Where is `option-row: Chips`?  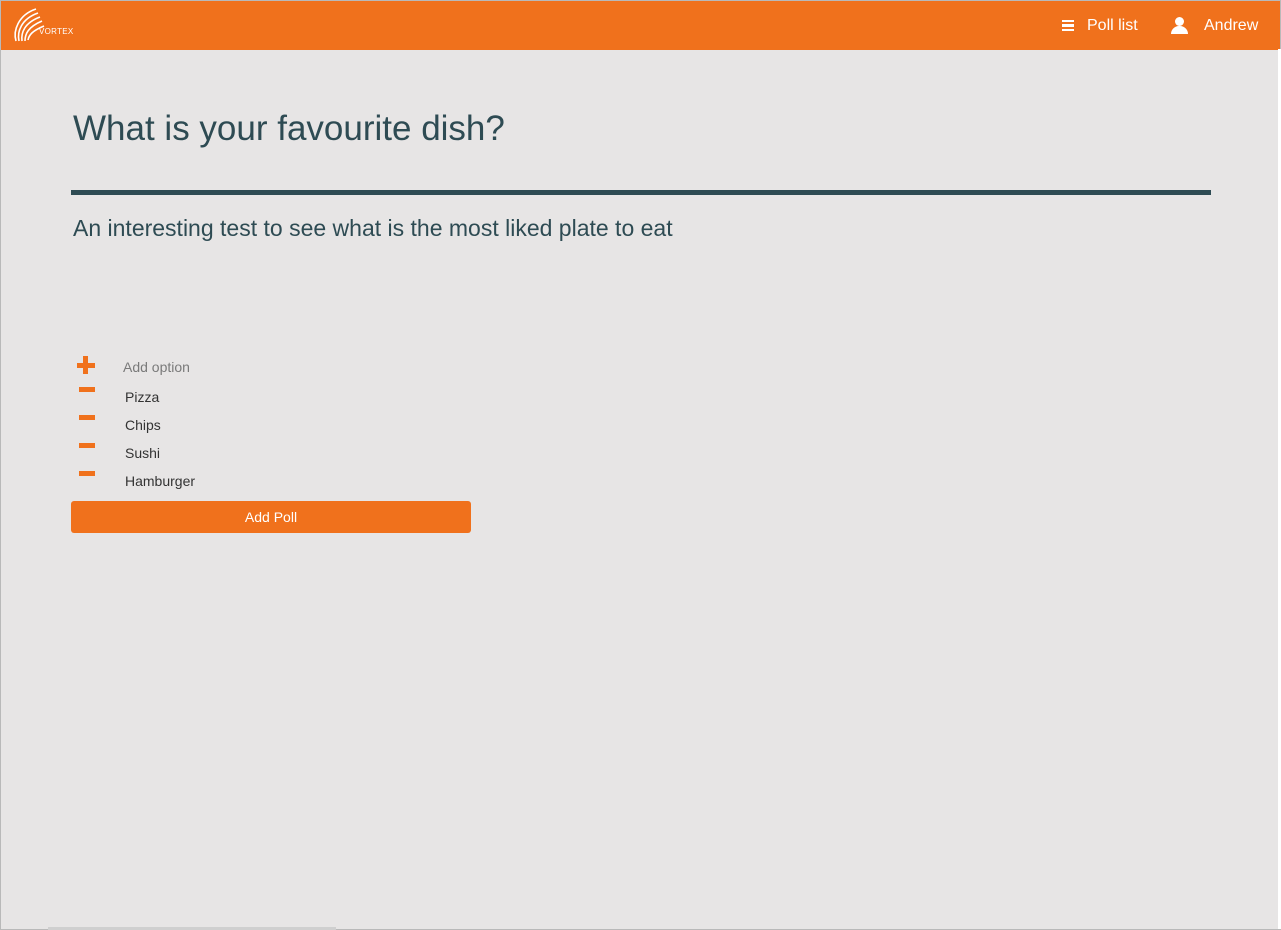
option-row: Chips is located at coordinates (271, 426).